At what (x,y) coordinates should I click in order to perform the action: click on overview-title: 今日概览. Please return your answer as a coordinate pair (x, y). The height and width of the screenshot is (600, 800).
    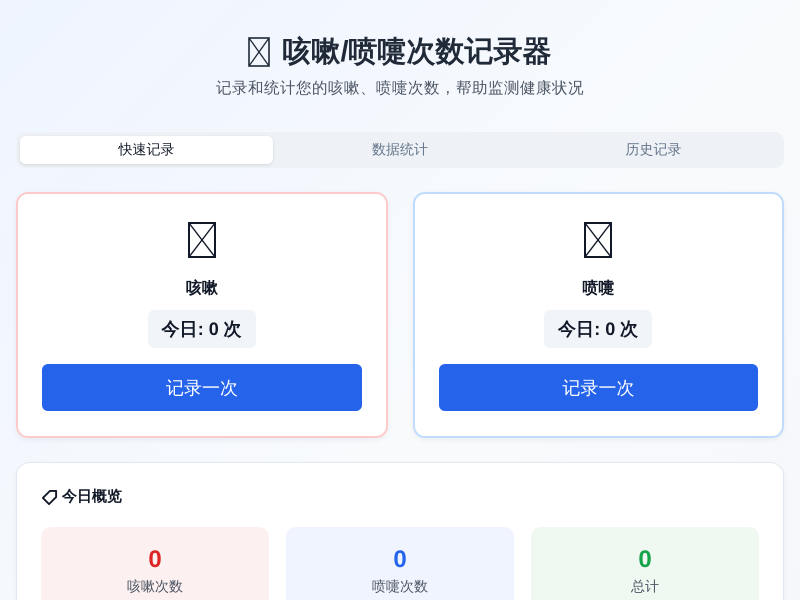
    Looking at the image, I should click on (92, 497).